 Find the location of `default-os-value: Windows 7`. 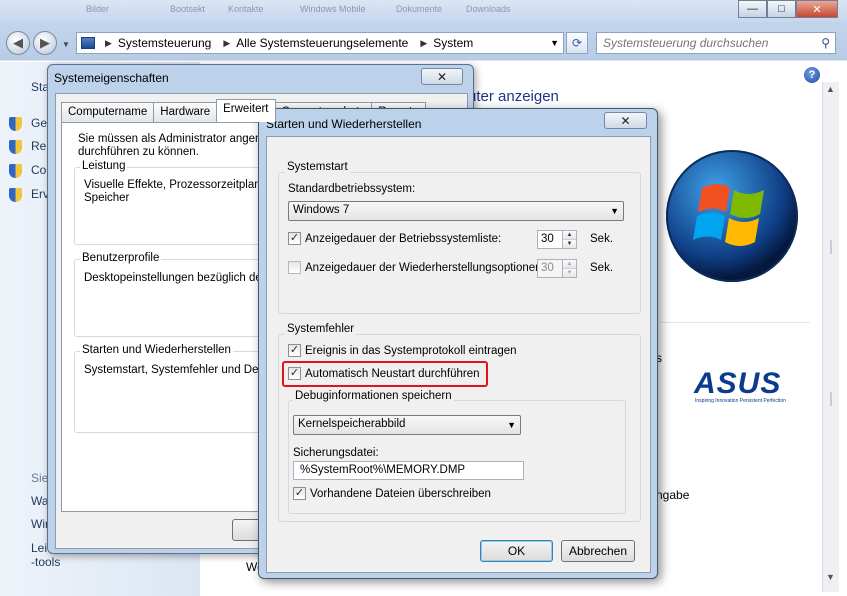

default-os-value: Windows 7 is located at coordinates (321, 210).